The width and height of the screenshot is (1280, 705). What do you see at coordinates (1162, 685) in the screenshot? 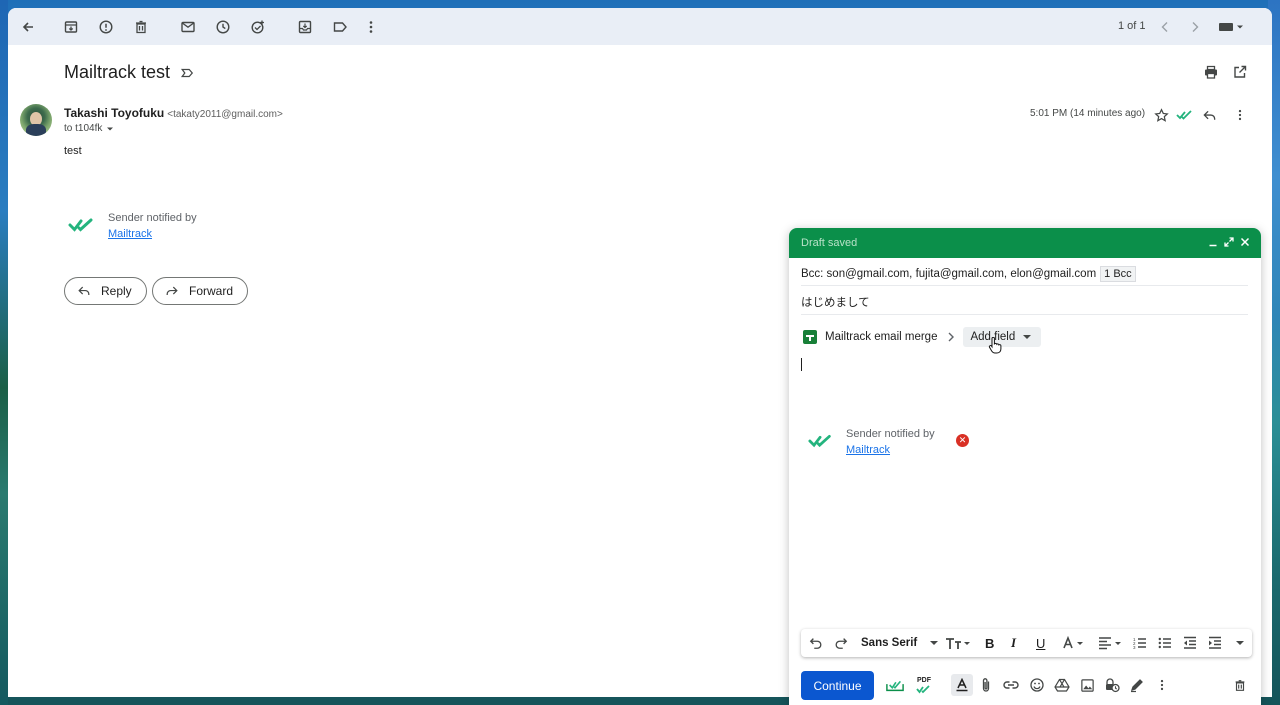
I see `more-options-icon` at bounding box center [1162, 685].